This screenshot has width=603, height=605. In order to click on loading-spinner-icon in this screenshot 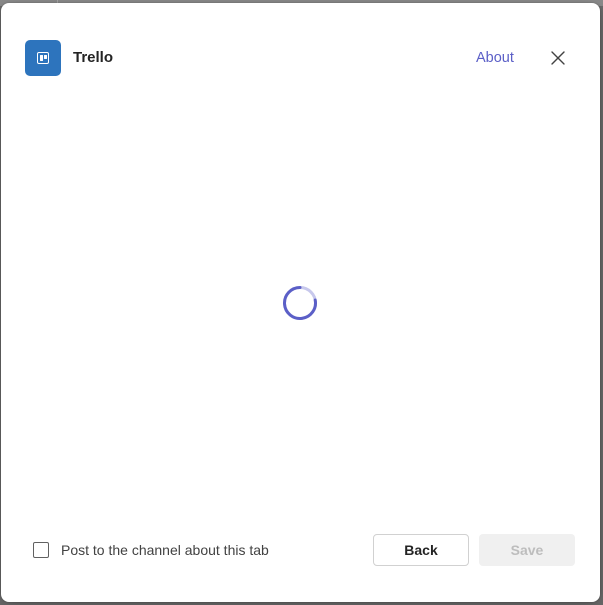, I will do `click(300, 303)`.